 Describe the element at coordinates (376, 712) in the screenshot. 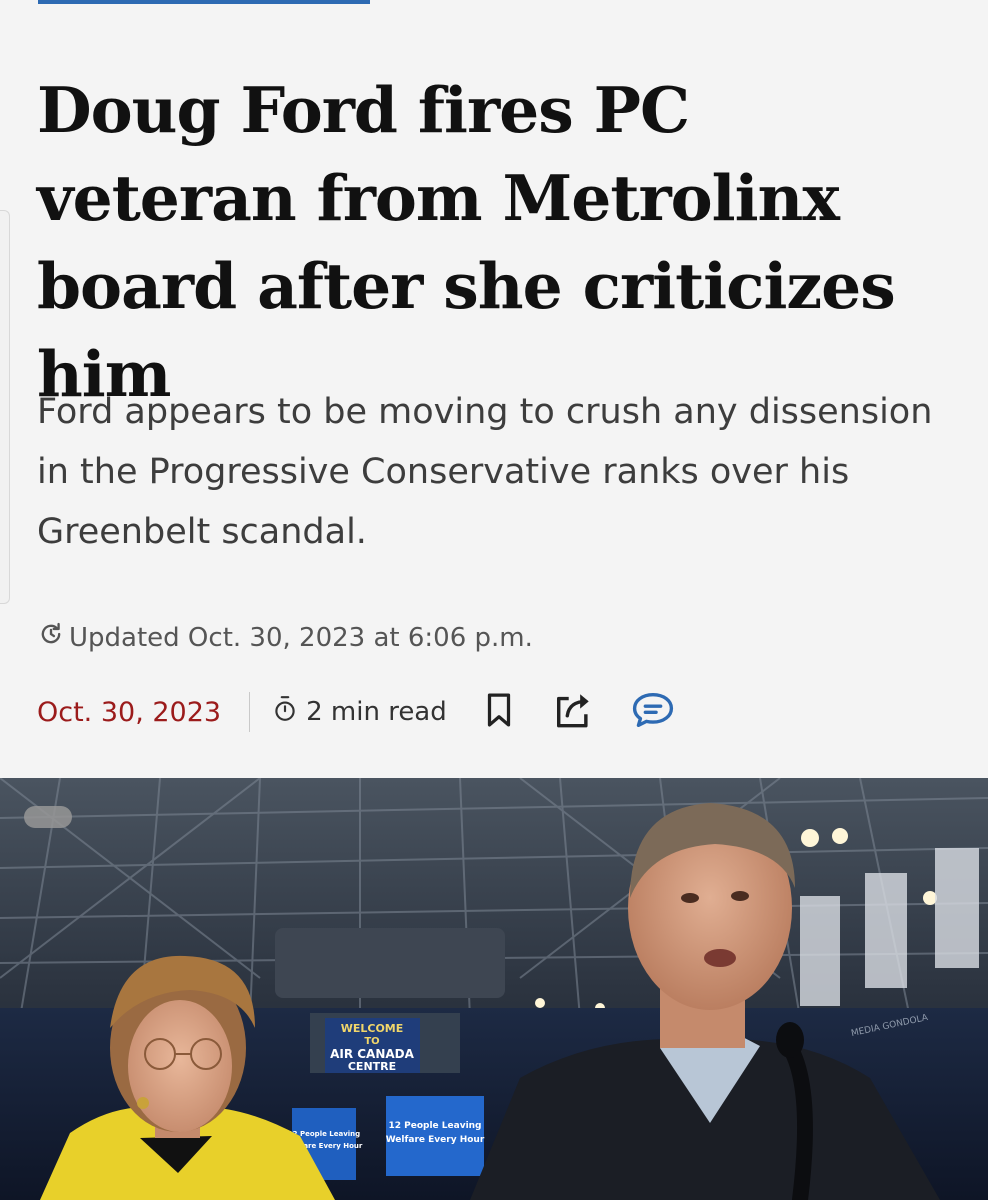

I see `read-time-text: 2 min read` at that location.